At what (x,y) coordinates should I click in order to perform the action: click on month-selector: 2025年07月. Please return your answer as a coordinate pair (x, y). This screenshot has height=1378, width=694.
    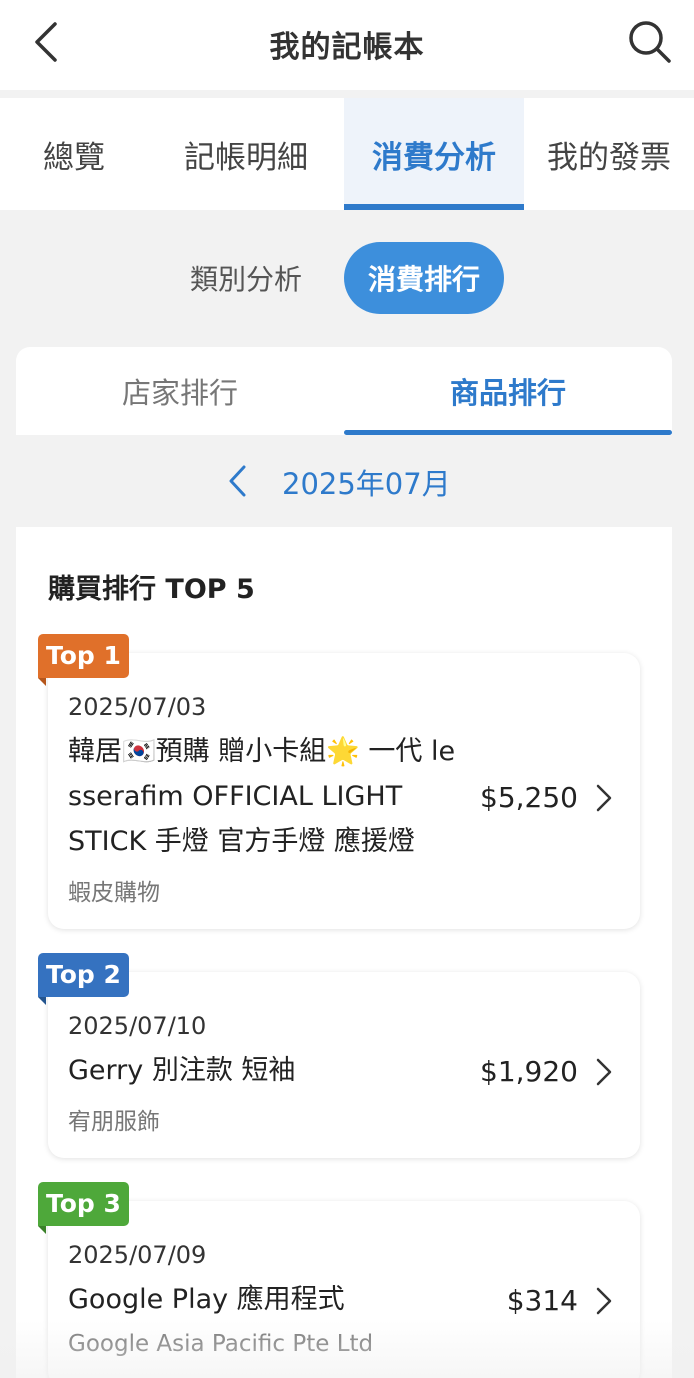
    Looking at the image, I should click on (344, 481).